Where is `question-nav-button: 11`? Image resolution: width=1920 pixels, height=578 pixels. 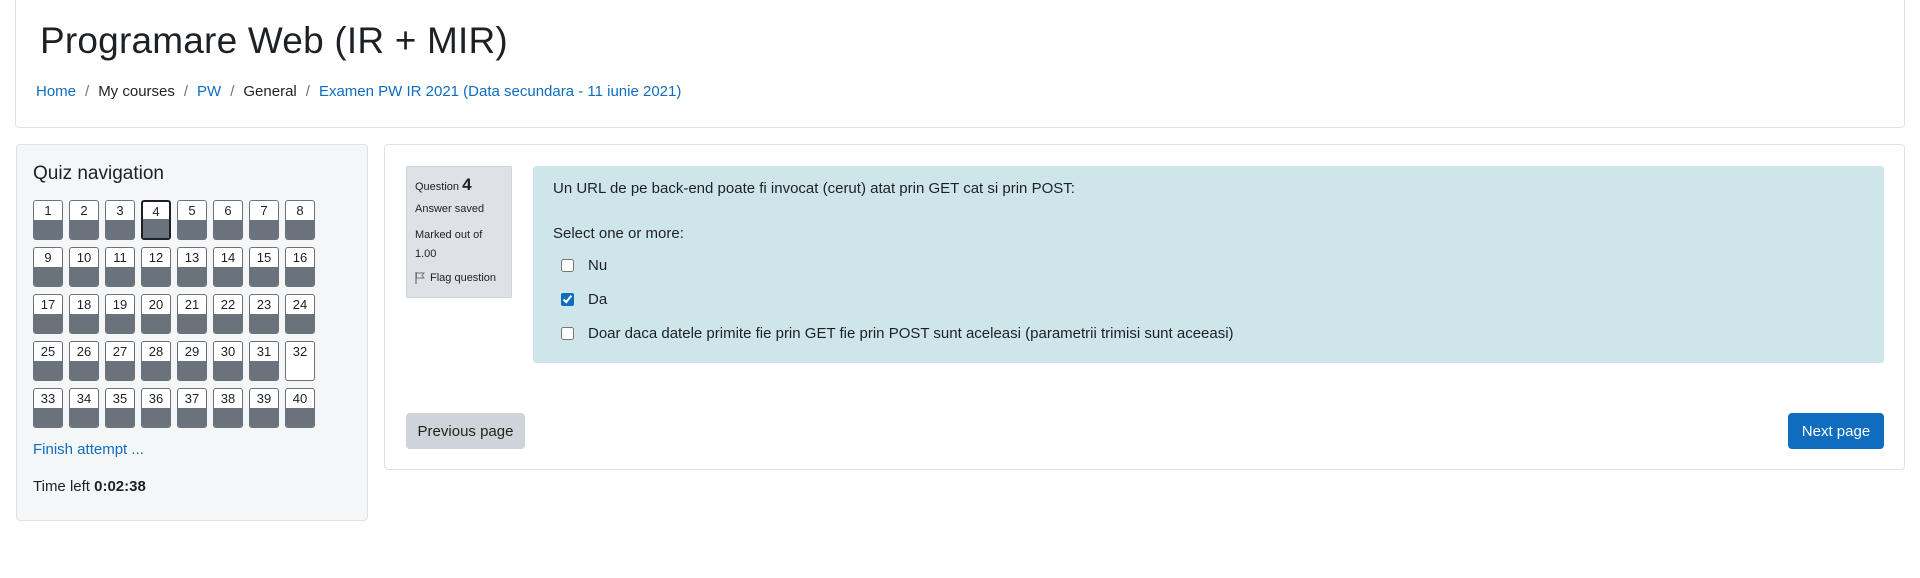
question-nav-button: 11 is located at coordinates (120, 267).